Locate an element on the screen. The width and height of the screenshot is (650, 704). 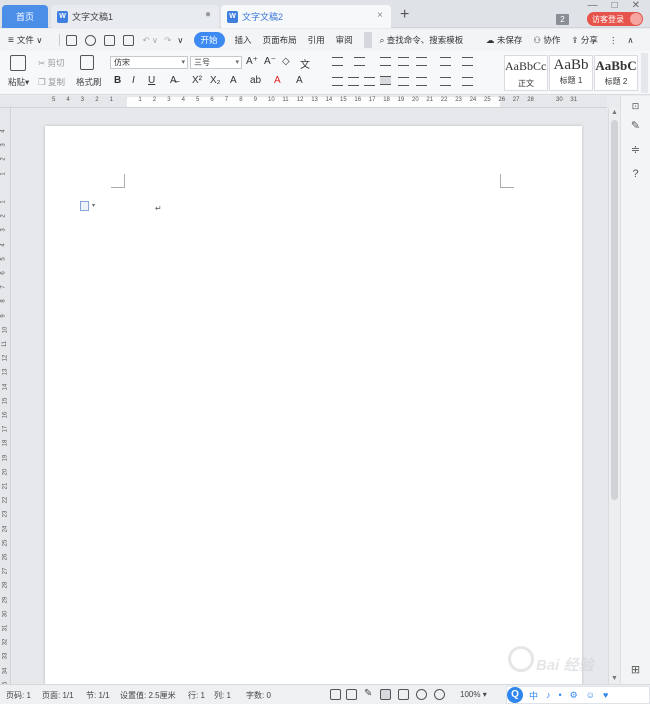
ime-skin-icon: ♥ is located at coordinates (605, 695).